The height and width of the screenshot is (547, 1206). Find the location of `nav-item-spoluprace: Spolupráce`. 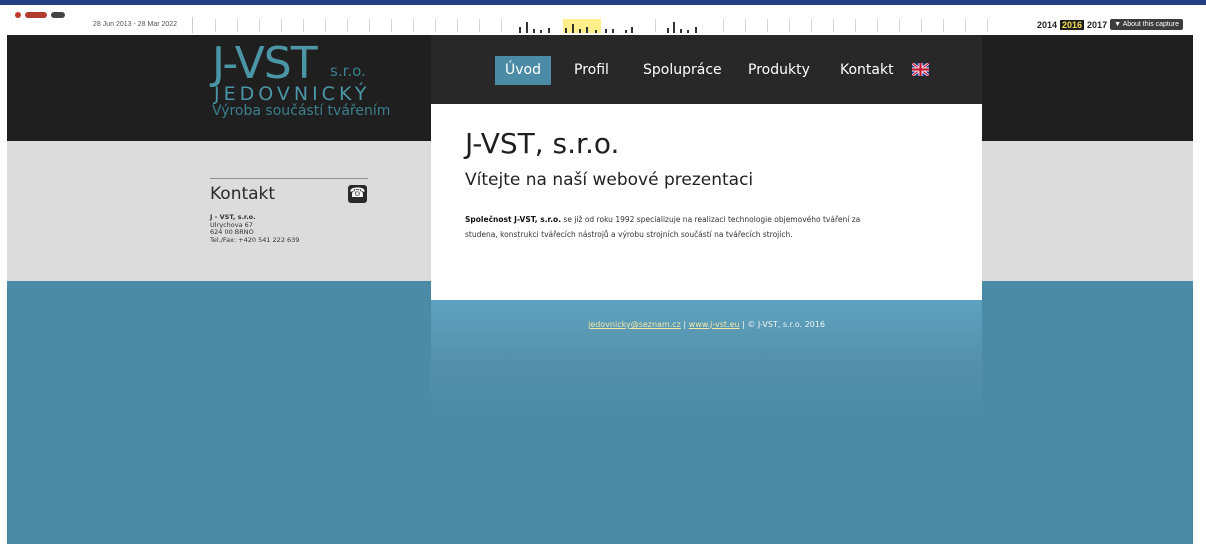

nav-item-spoluprace: Spolupráce is located at coordinates (682, 70).